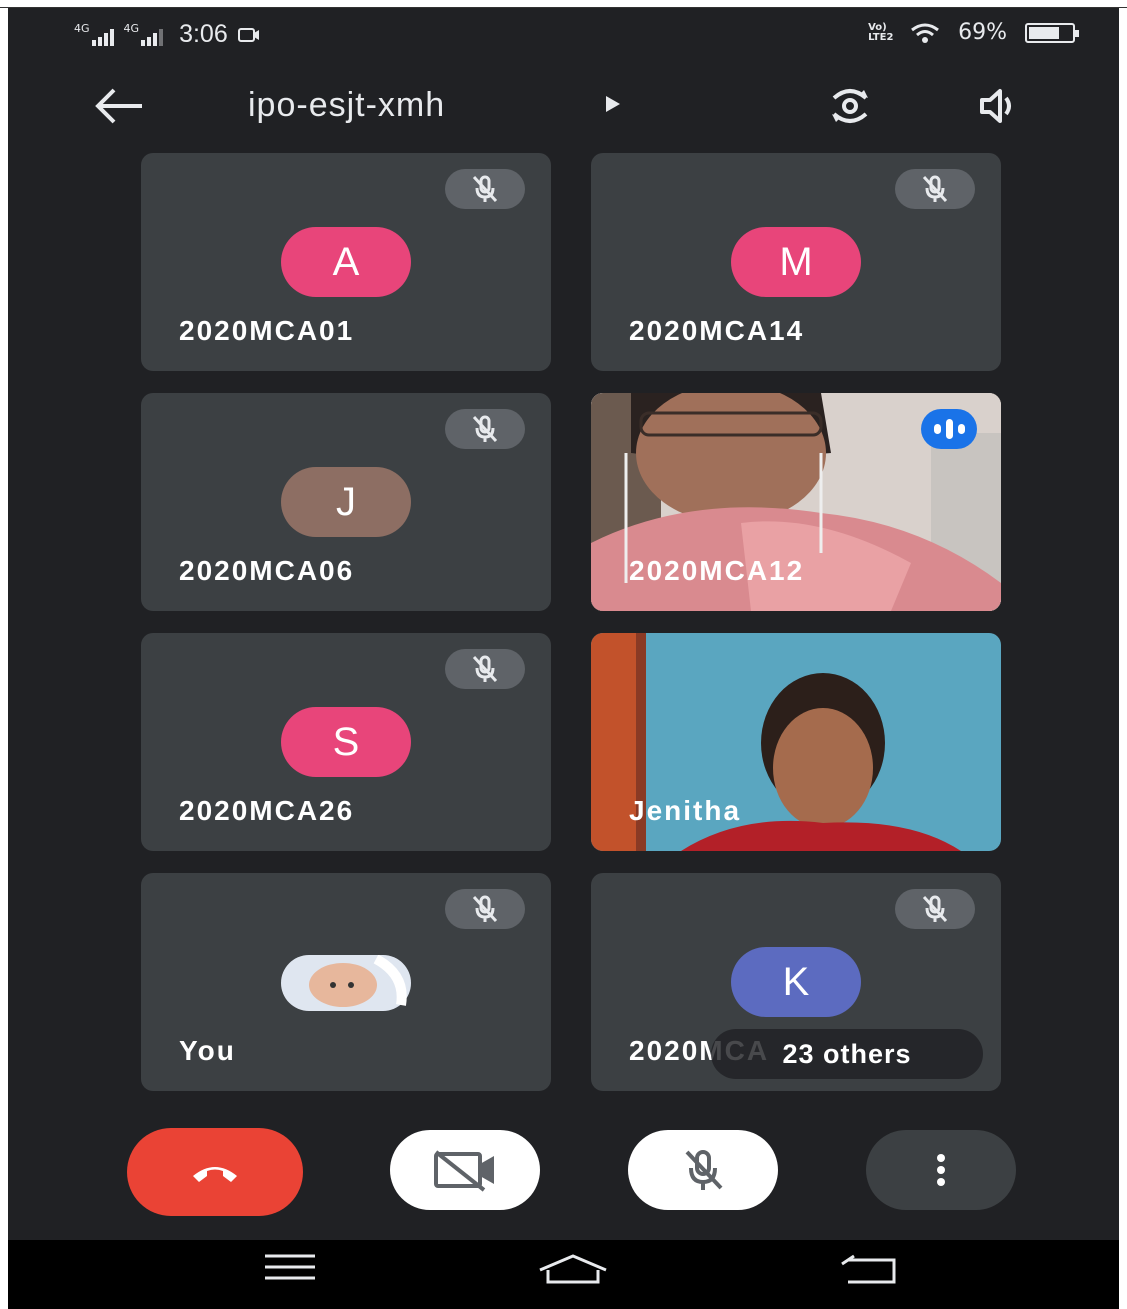 The width and height of the screenshot is (1127, 1309). What do you see at coordinates (267, 810) in the screenshot?
I see `participant-name: 2020MCA26` at bounding box center [267, 810].